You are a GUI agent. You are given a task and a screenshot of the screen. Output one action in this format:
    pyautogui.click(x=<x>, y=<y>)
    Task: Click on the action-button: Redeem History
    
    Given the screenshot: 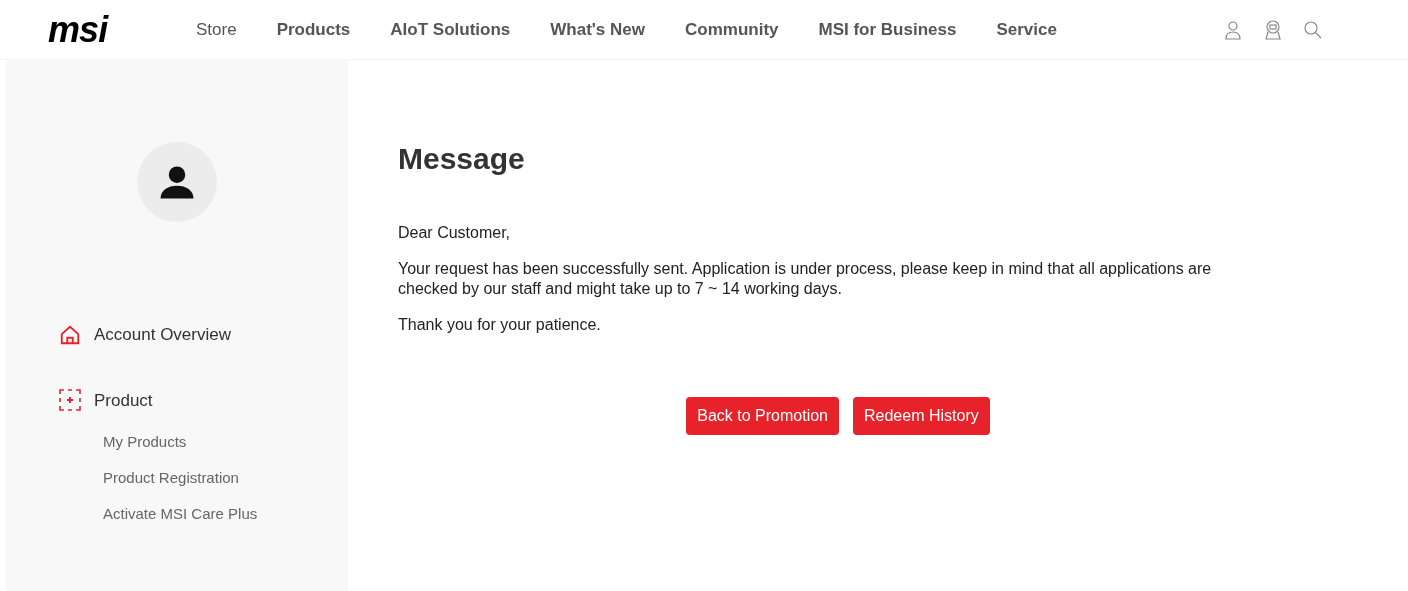 What is the action you would take?
    pyautogui.click(x=921, y=416)
    